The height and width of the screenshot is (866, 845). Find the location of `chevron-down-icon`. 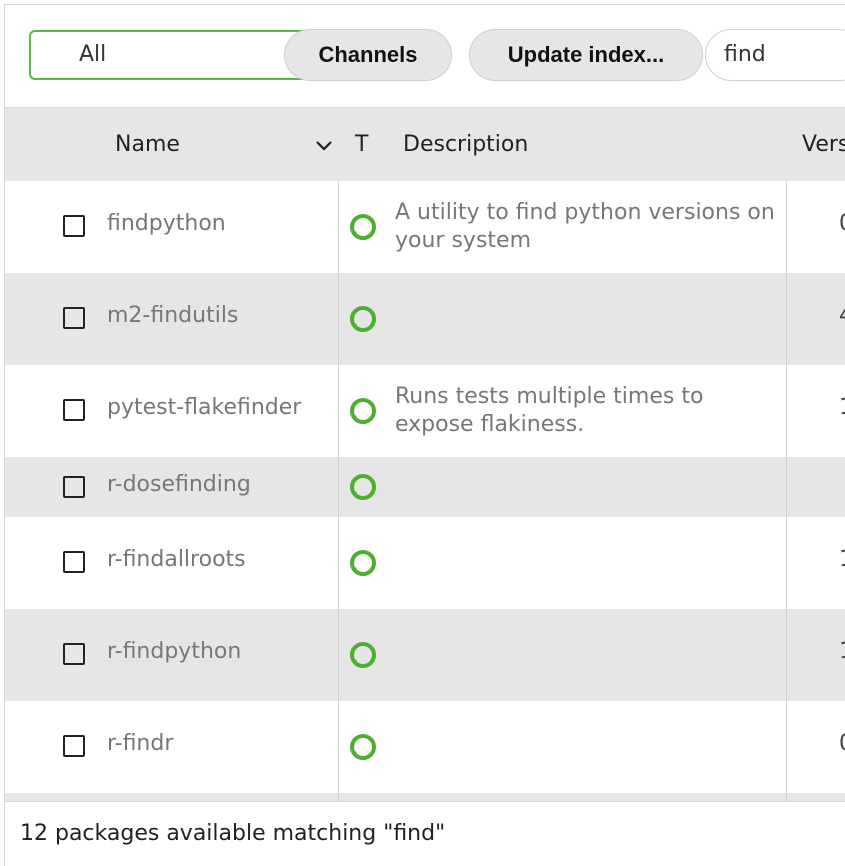

chevron-down-icon is located at coordinates (324, 145).